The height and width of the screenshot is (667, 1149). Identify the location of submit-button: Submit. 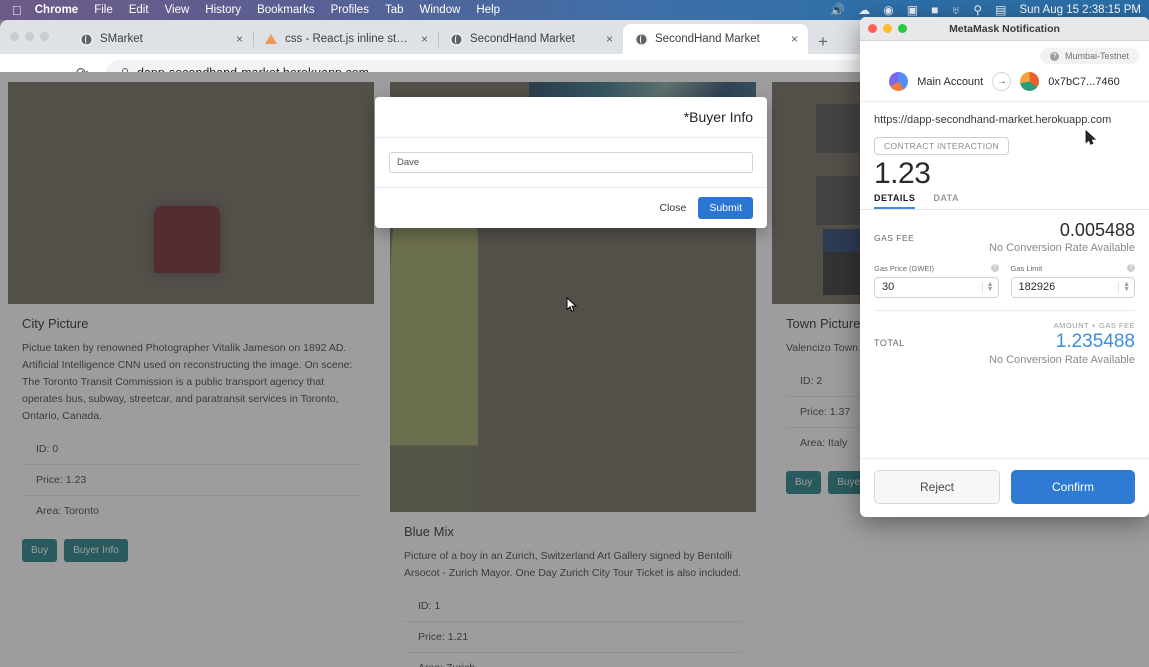
(725, 208).